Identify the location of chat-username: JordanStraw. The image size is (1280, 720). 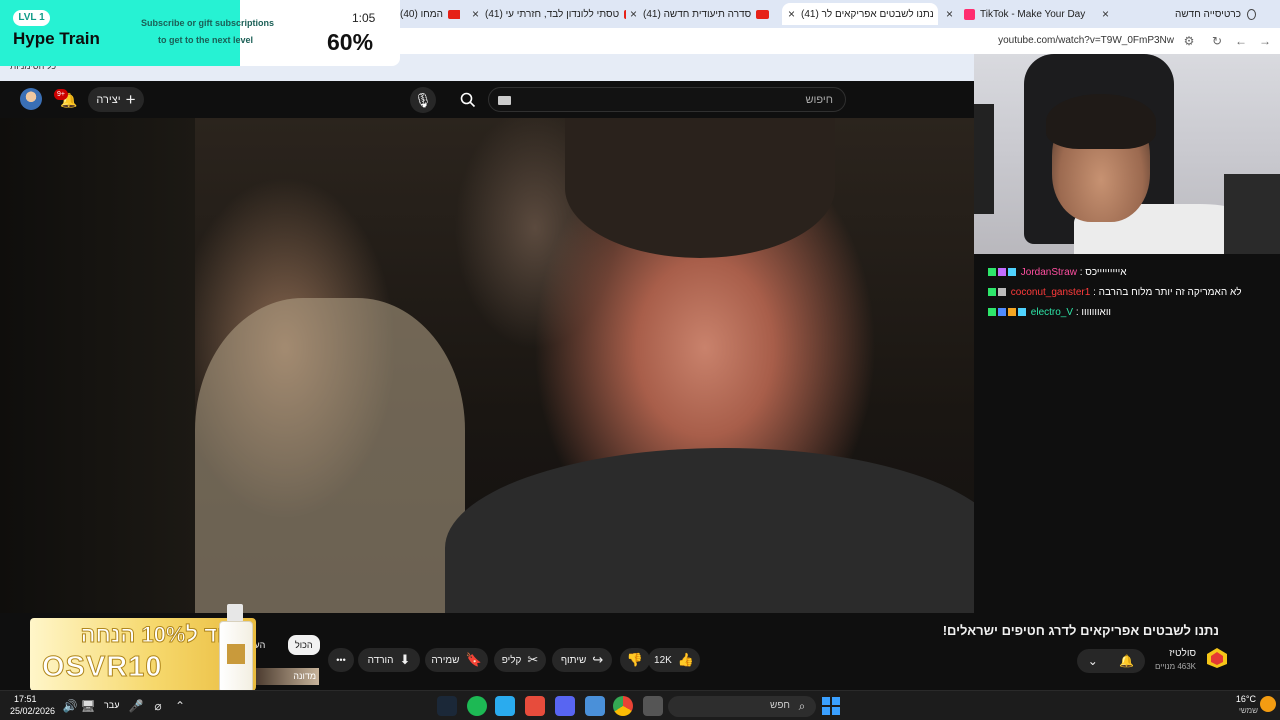
(1049, 272).